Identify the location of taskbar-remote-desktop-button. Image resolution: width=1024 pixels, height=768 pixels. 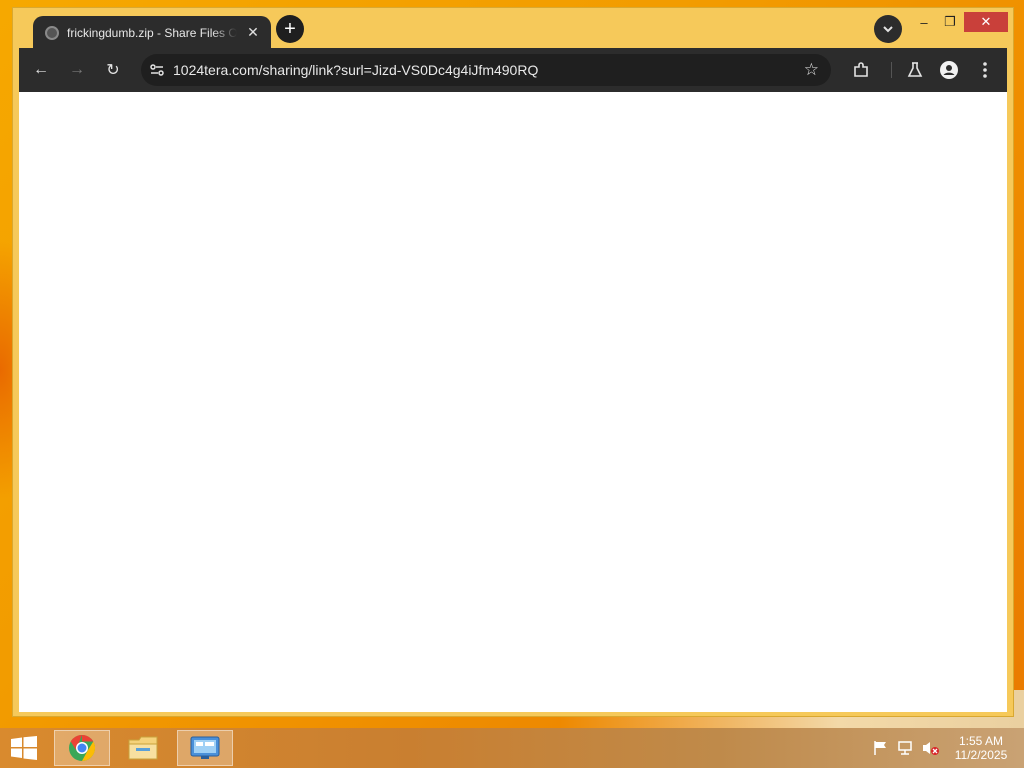
(205, 748).